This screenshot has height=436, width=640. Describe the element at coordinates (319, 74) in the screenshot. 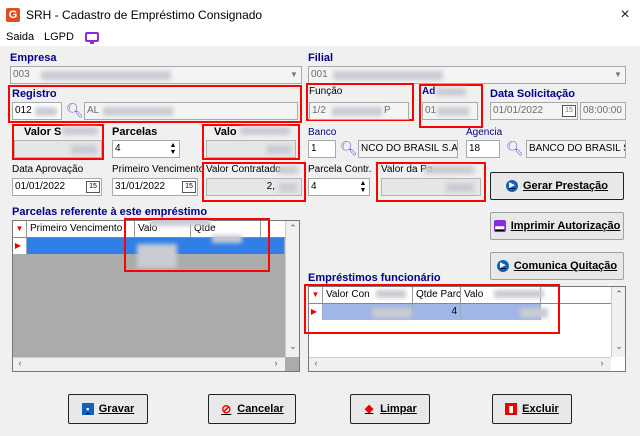

I see `filial-value: 001` at that location.